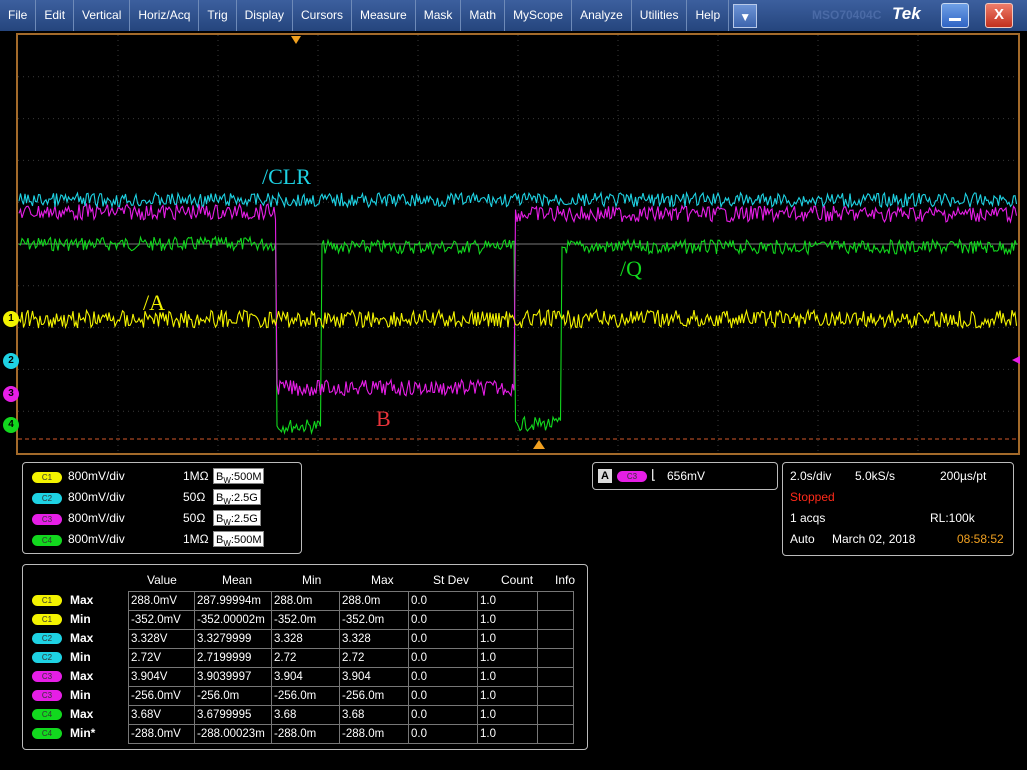  I want to click on trigger-channel-badge: C3, so click(632, 476).